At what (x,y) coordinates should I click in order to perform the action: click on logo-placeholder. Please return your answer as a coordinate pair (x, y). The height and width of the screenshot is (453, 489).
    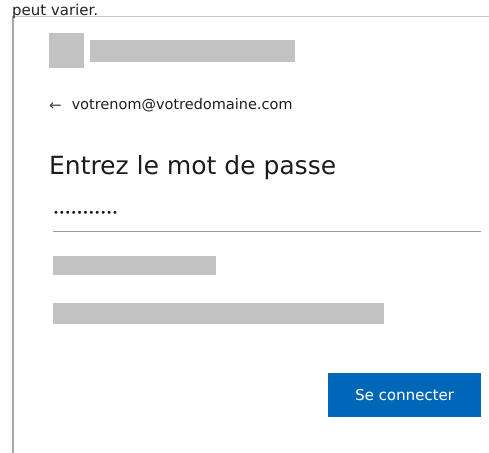
    Looking at the image, I should click on (66, 50).